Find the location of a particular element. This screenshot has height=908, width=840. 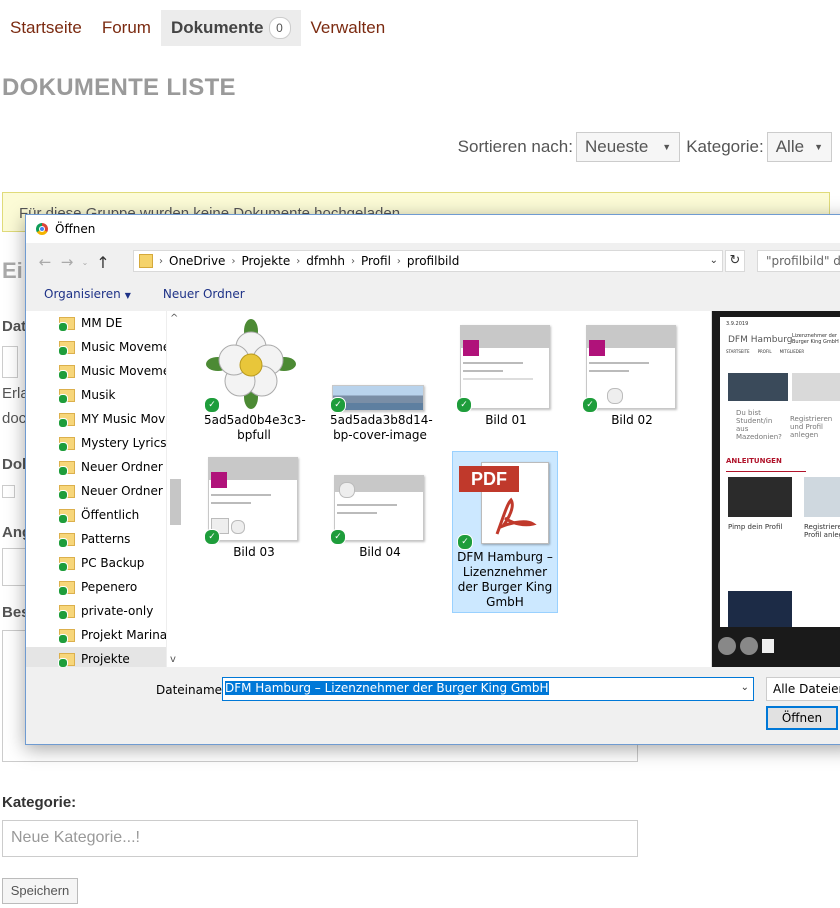

category-select: Alle ▼ is located at coordinates (799, 147).